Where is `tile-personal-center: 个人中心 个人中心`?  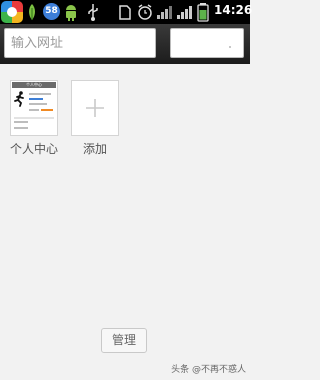
tile-personal-center: 个人中心 个人中心 is located at coordinates (34, 118).